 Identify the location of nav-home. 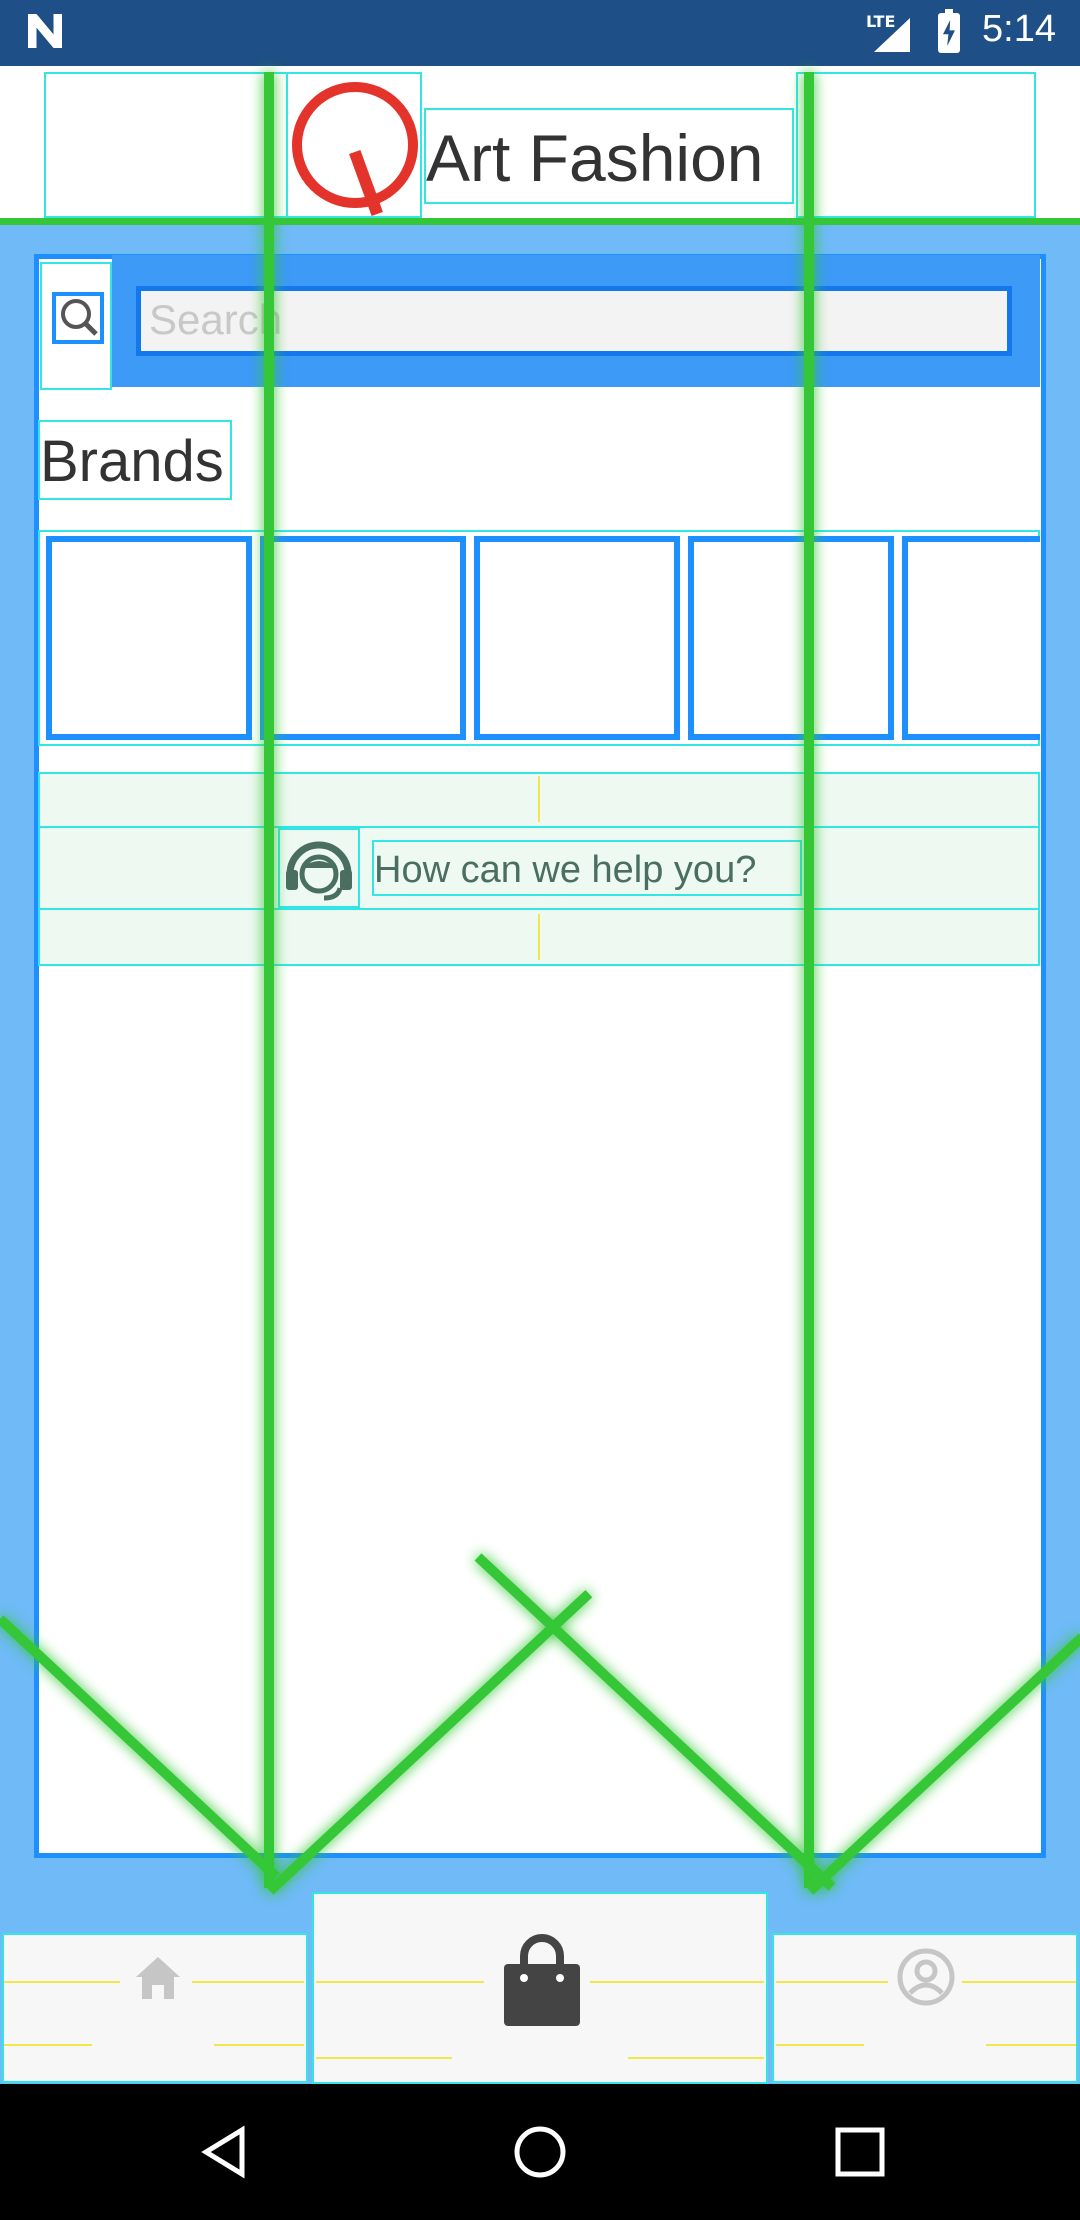
(155, 2008).